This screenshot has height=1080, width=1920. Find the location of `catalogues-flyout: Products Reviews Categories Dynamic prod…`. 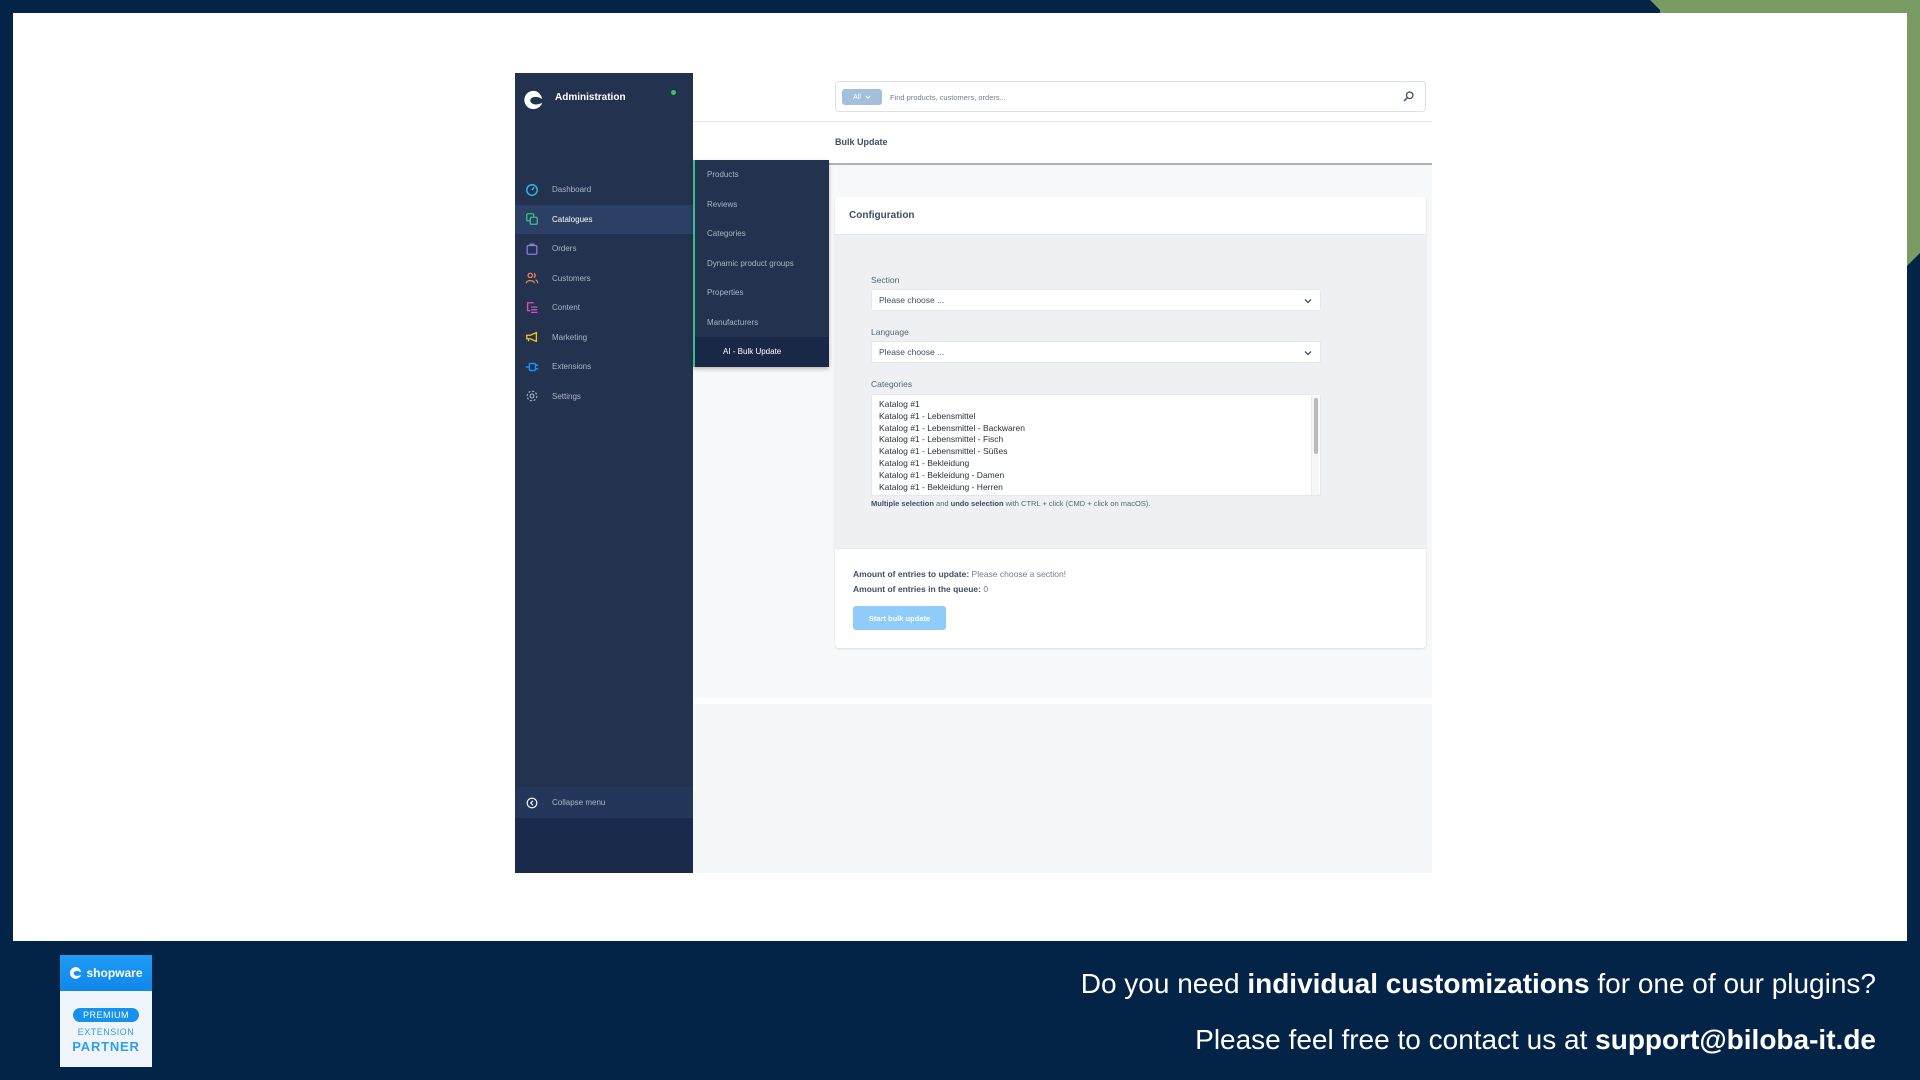

catalogues-flyout: Products Reviews Categories Dynamic prod… is located at coordinates (761, 263).